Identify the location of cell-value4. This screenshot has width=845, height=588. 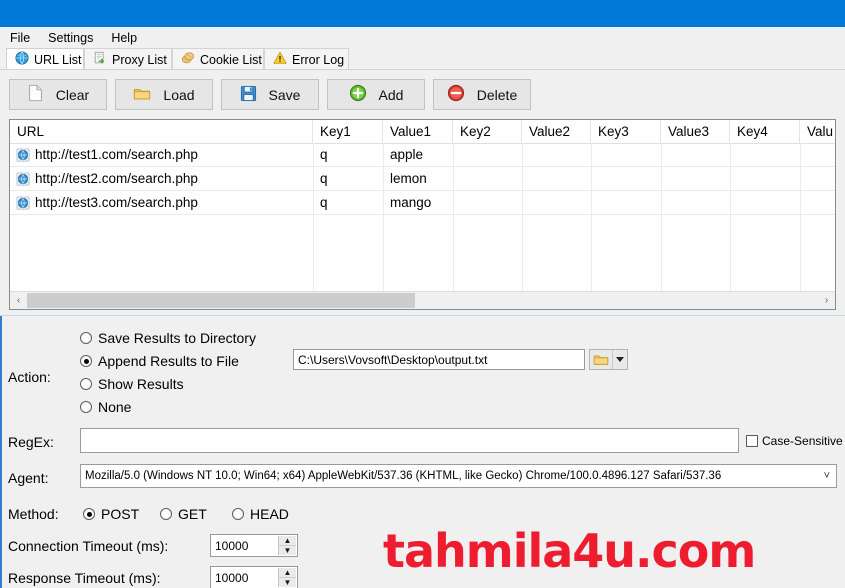
(817, 202).